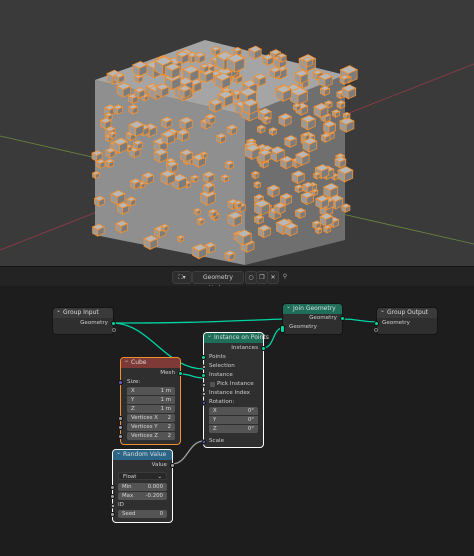 Image resolution: width=474 pixels, height=556 pixels. I want to click on node-editor-header: ⛶▾ Geometry Nodes ○ ❐ ✕ ⚲, so click(237, 279).